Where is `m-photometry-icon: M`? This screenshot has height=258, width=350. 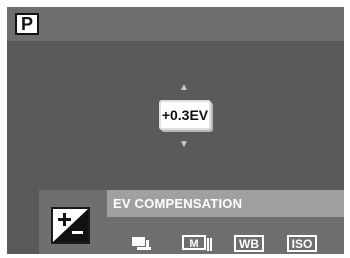 m-photometry-icon: M is located at coordinates (198, 243).